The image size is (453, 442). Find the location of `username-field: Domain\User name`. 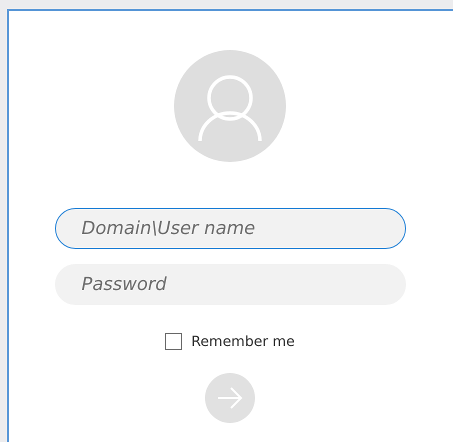

username-field: Domain\User name is located at coordinates (230, 228).